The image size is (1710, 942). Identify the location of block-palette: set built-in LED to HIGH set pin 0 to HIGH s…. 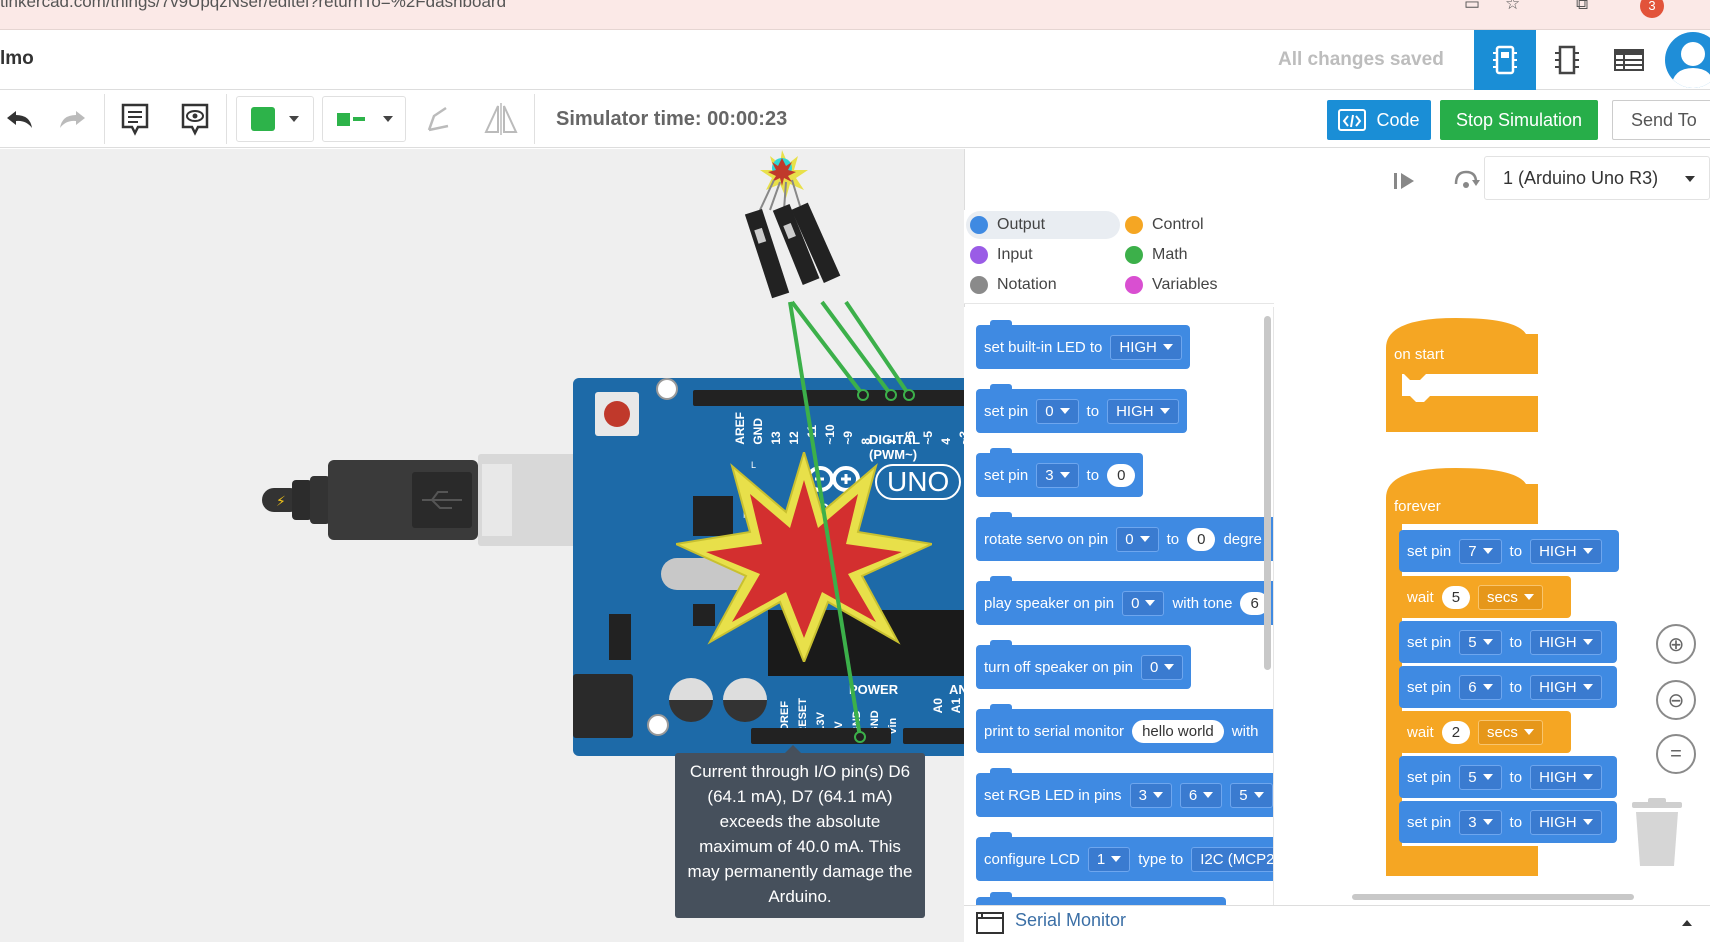
(1119, 606).